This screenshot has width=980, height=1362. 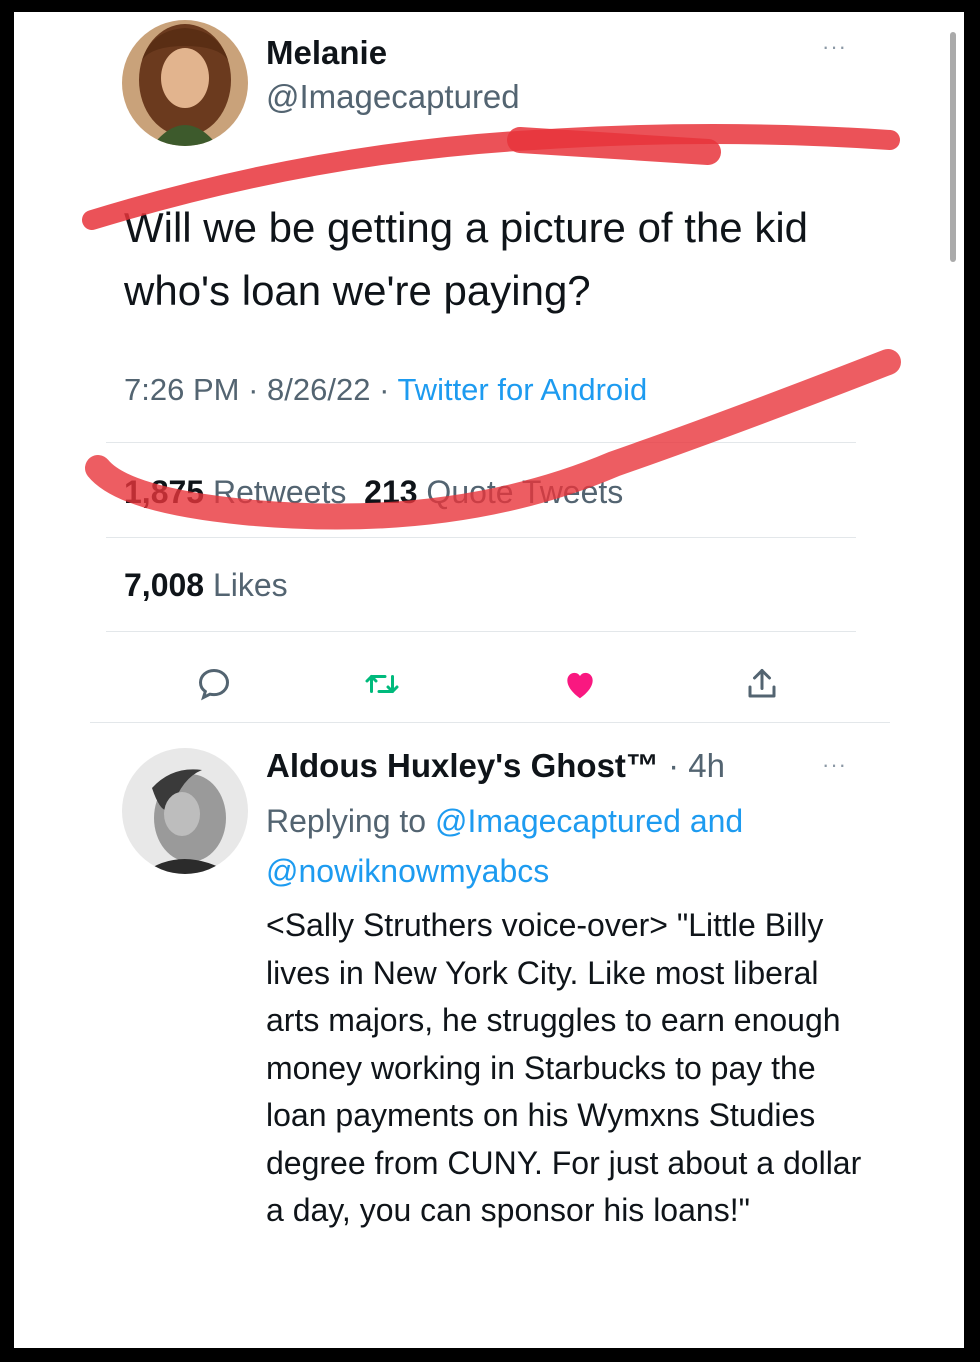 I want to click on reply-icon, so click(x=214, y=684).